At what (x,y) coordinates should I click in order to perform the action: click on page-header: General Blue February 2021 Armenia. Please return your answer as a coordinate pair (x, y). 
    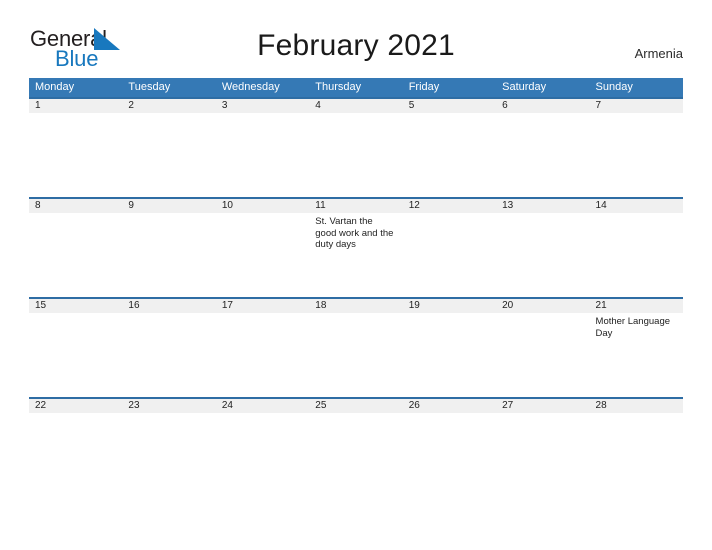
    Looking at the image, I should click on (356, 39).